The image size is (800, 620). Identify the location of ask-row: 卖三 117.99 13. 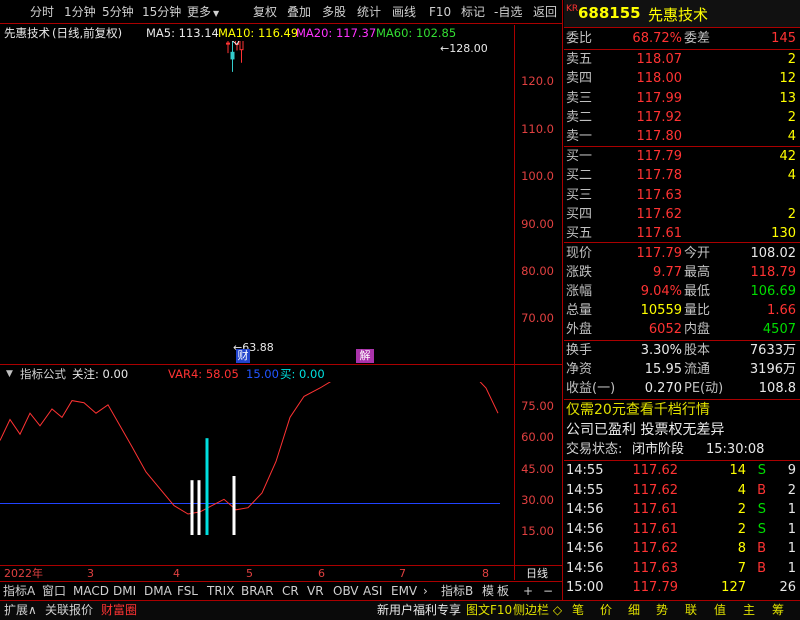
(682, 99).